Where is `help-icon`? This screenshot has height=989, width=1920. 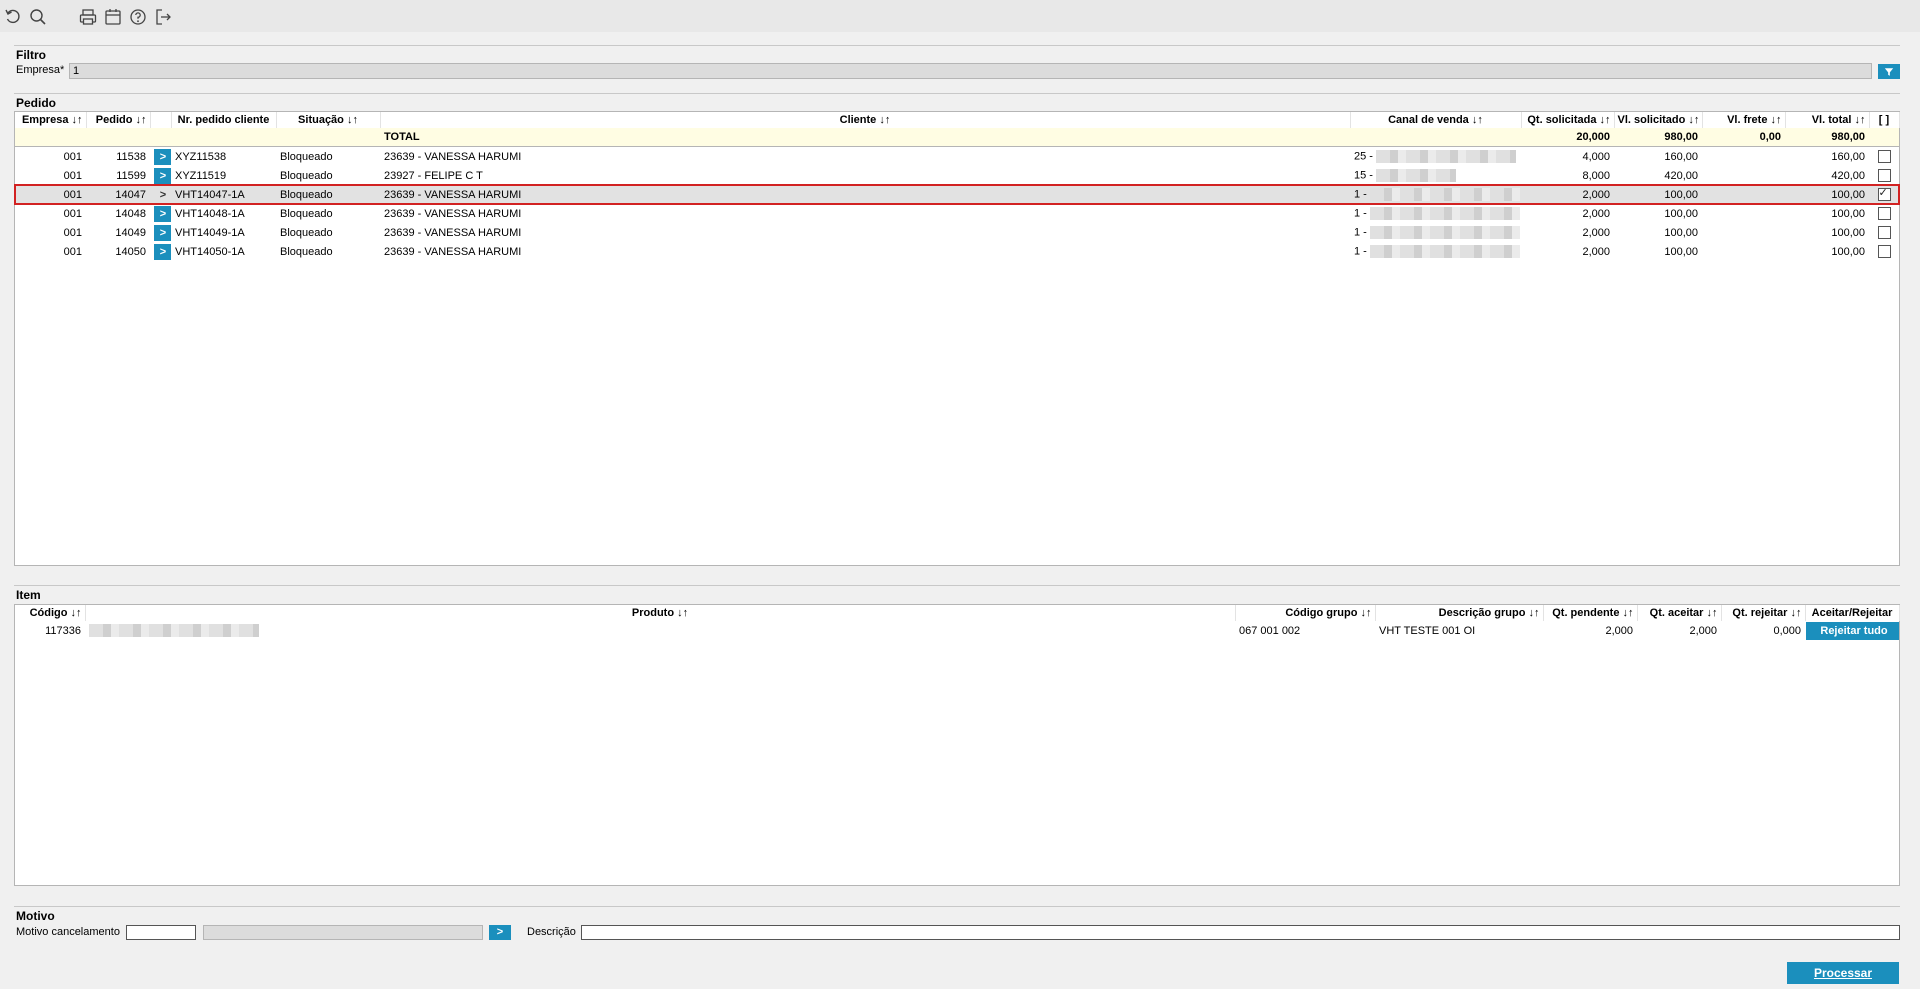
help-icon is located at coordinates (138, 17).